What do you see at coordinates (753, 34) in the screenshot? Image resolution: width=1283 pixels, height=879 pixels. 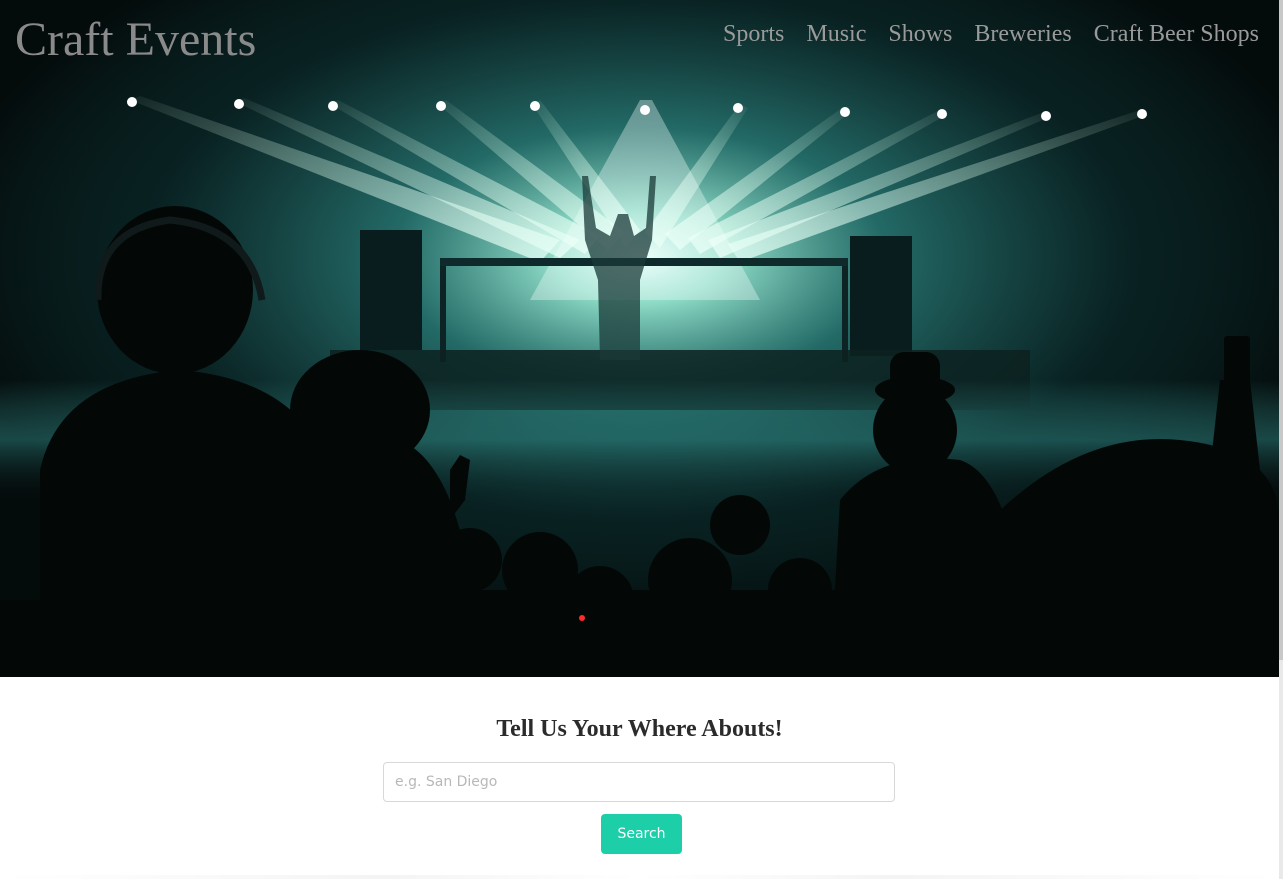 I see `nav-link-sports: Sports` at bounding box center [753, 34].